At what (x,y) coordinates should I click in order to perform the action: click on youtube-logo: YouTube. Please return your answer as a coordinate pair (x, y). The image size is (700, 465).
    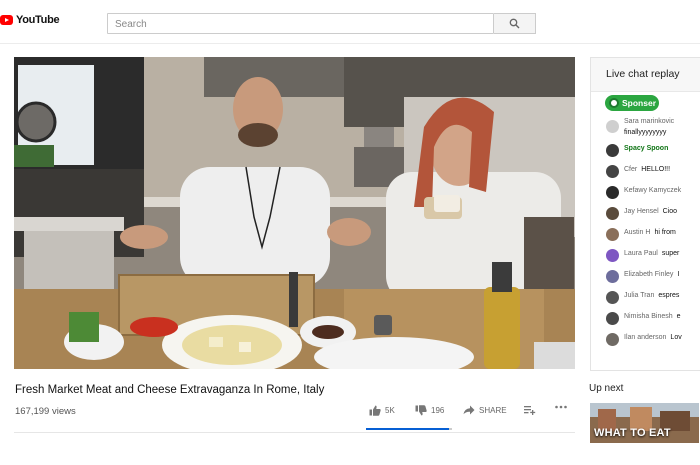
    Looking at the image, I should click on (30, 20).